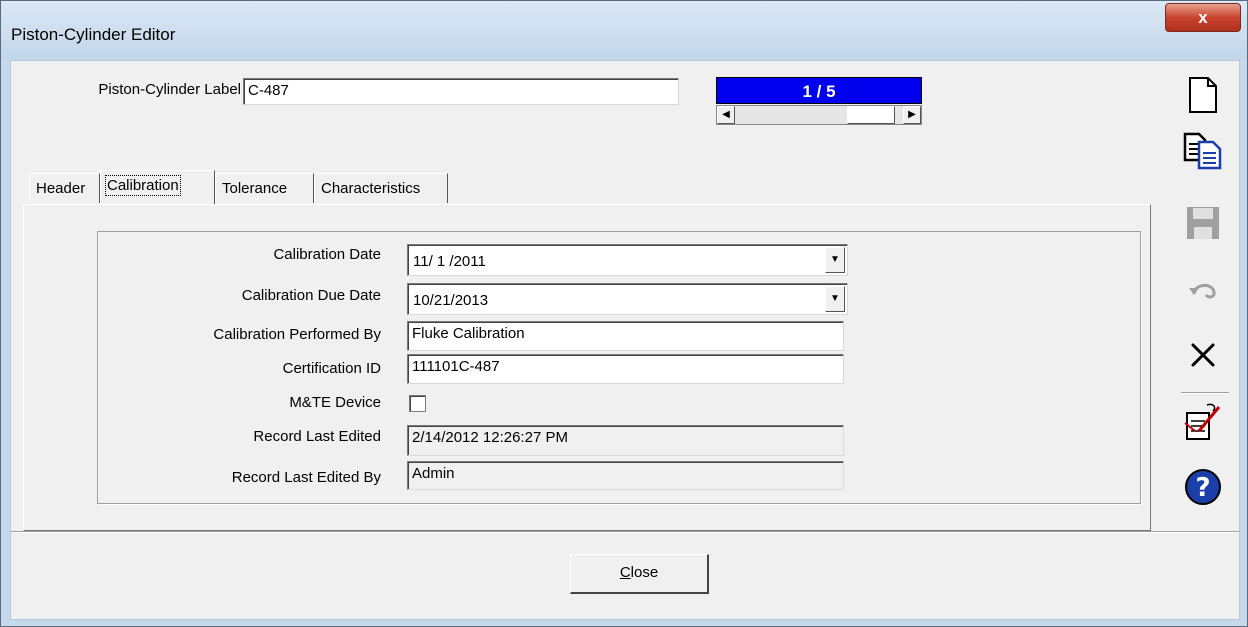  Describe the element at coordinates (871, 115) in the screenshot. I see `scroll-thumb` at that location.